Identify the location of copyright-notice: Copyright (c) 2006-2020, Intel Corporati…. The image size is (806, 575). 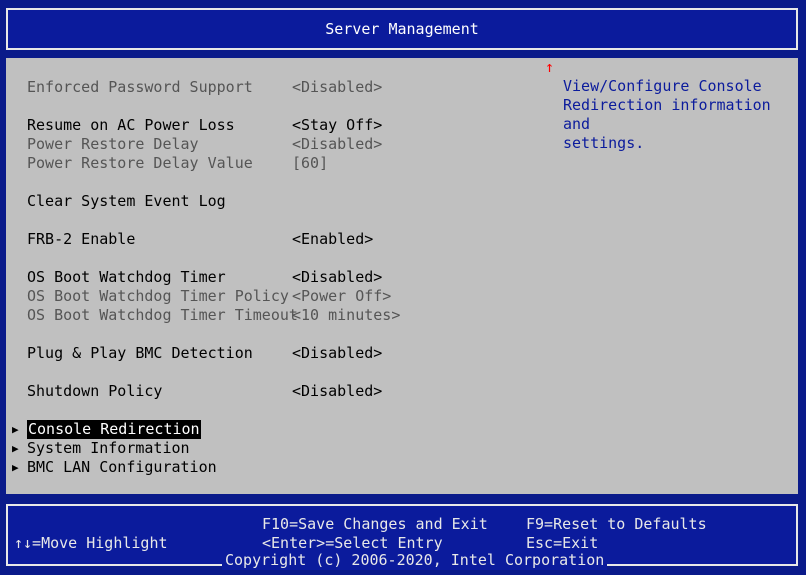
(415, 560).